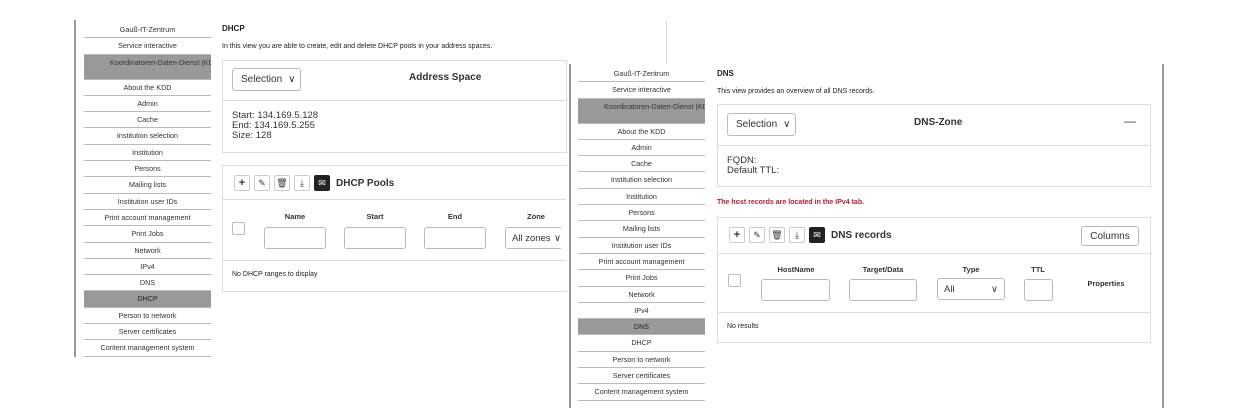  What do you see at coordinates (1130, 121) in the screenshot?
I see `collapse-icon: —` at bounding box center [1130, 121].